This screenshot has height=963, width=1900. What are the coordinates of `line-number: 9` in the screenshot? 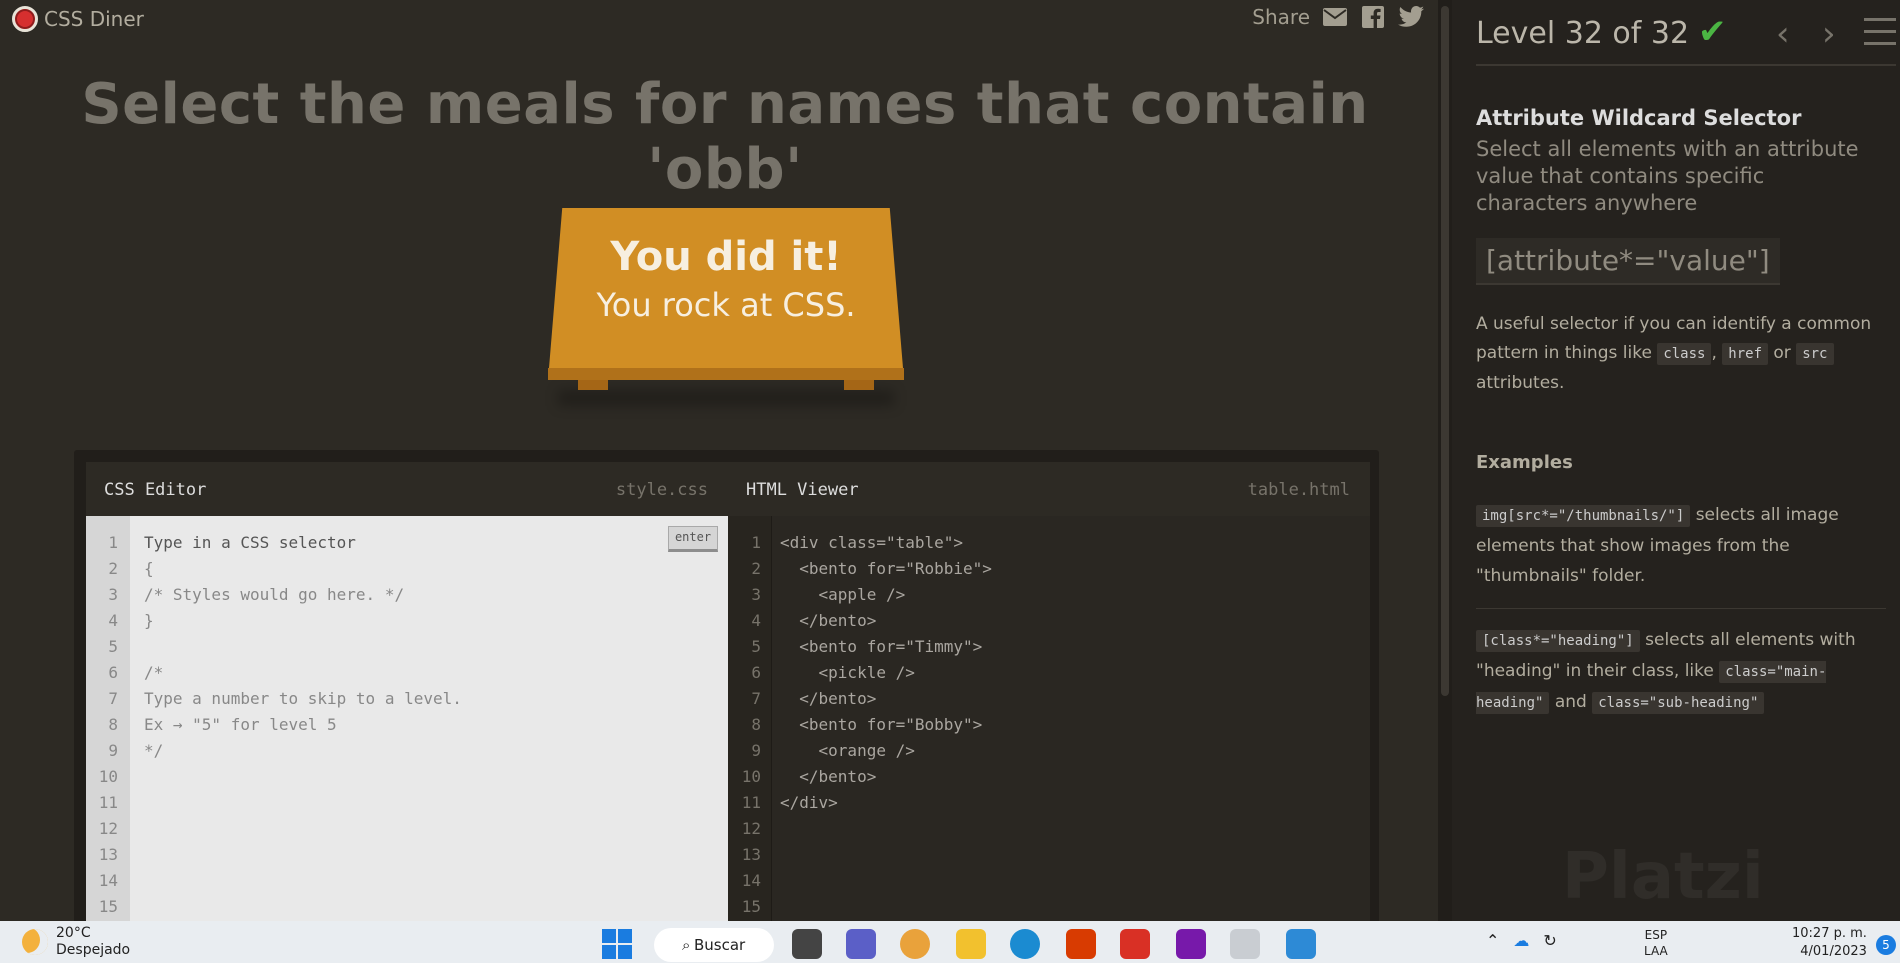 It's located at (756, 750).